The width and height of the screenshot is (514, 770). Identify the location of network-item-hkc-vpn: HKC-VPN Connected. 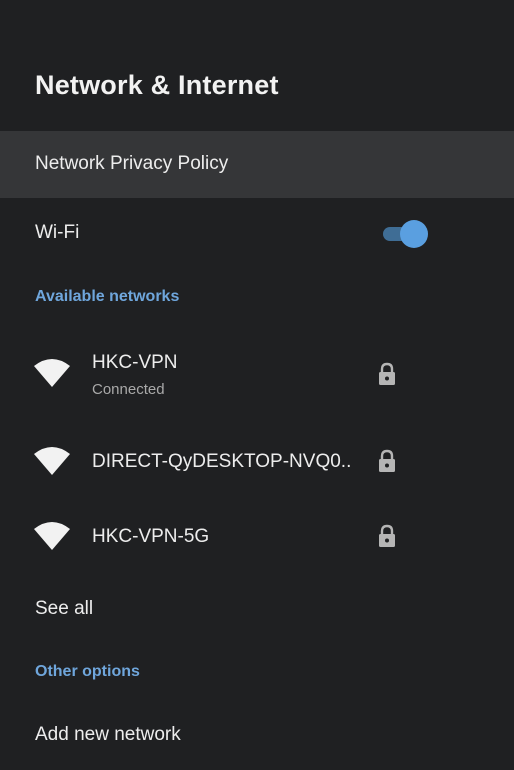
(257, 375).